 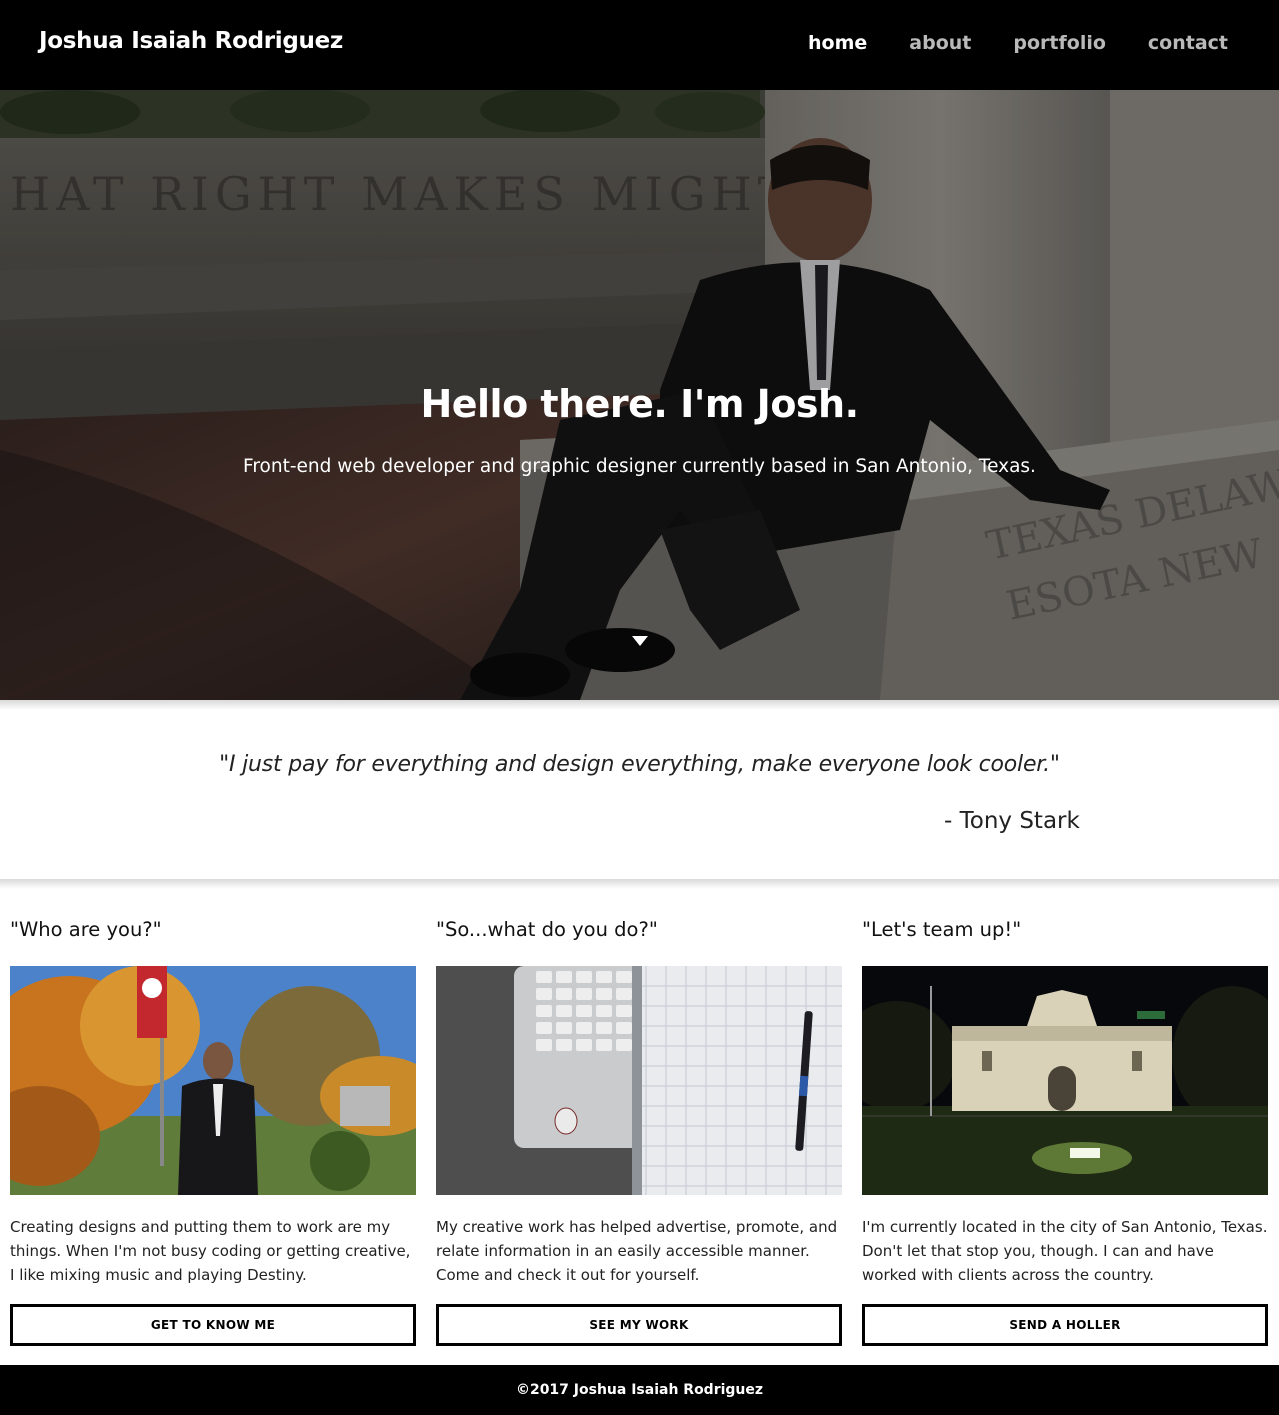 I want to click on column-heading: "So...what do you do?", so click(x=547, y=929).